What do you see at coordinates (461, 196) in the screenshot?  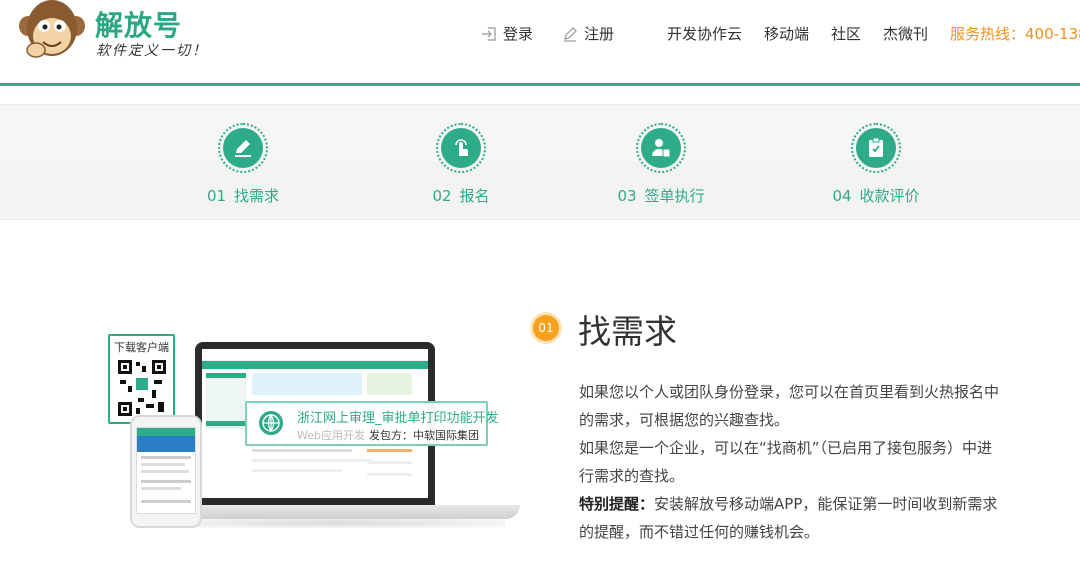 I see `step-label: 02 报名` at bounding box center [461, 196].